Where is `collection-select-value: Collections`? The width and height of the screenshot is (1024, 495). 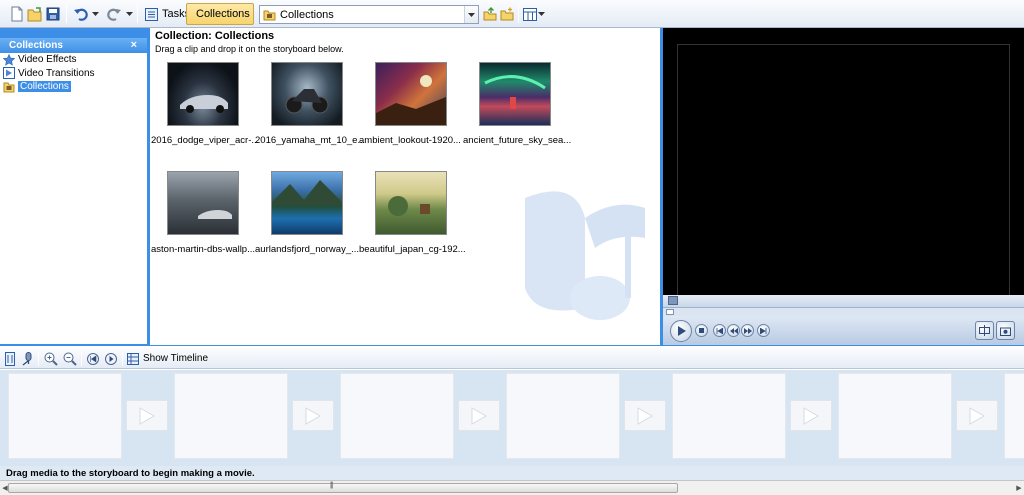
collection-select-value: Collections is located at coordinates (307, 14).